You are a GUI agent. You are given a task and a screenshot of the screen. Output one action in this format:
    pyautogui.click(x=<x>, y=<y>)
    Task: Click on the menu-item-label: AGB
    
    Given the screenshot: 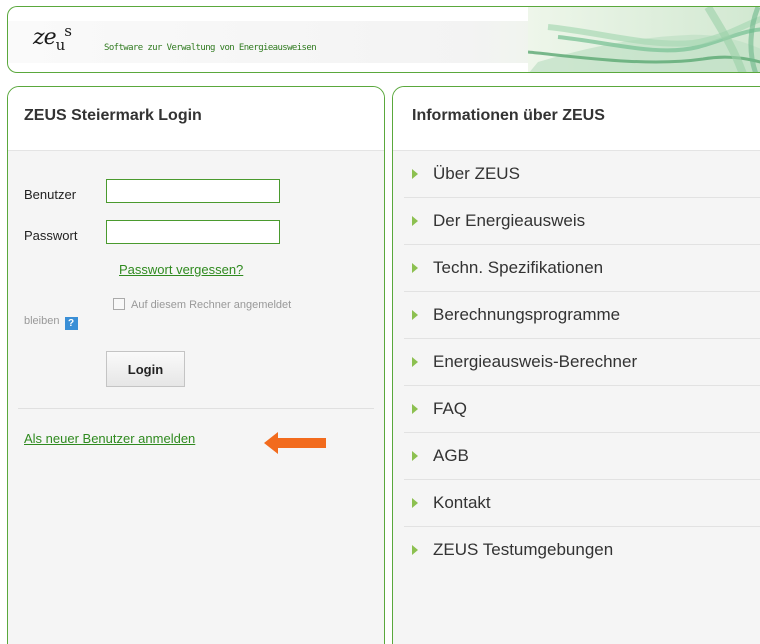 What is the action you would take?
    pyautogui.click(x=451, y=455)
    